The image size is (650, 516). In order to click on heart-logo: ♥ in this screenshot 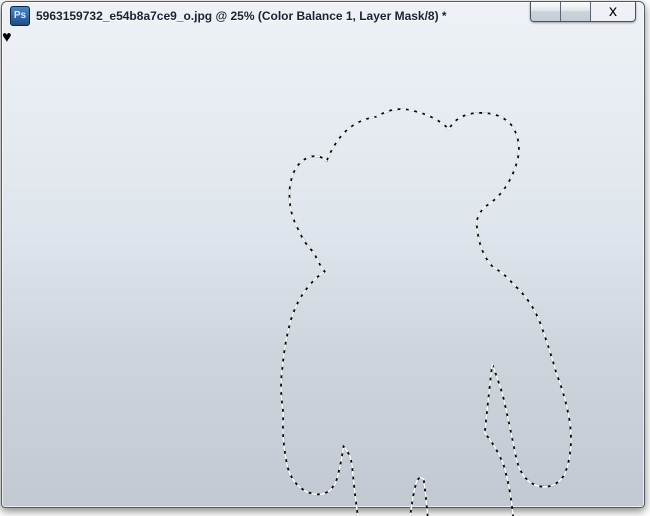, I will do `click(7, 37)`.